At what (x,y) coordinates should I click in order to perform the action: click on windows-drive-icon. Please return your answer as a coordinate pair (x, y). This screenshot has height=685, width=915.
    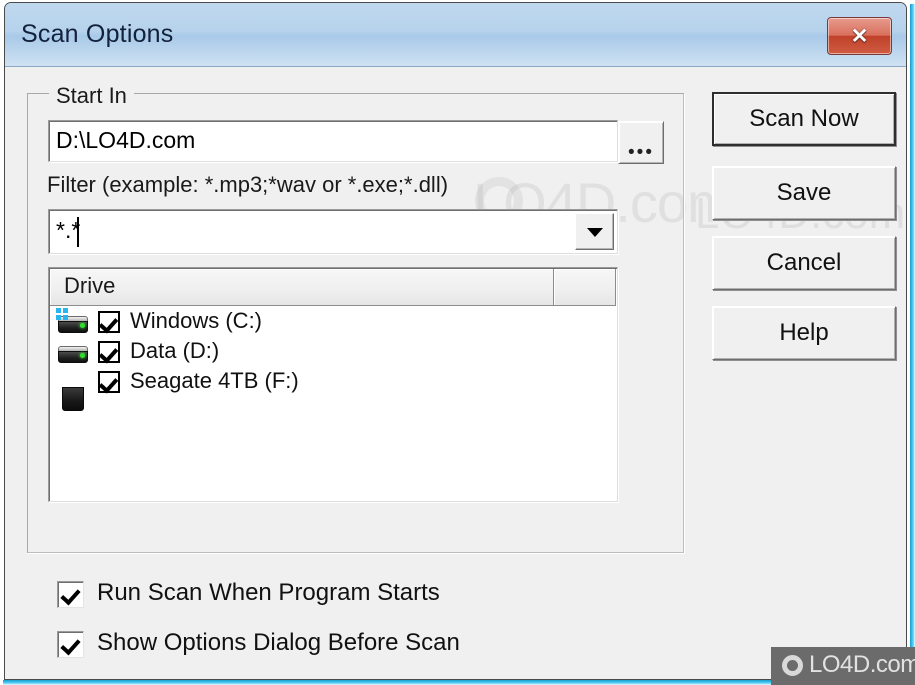
    Looking at the image, I should click on (73, 322).